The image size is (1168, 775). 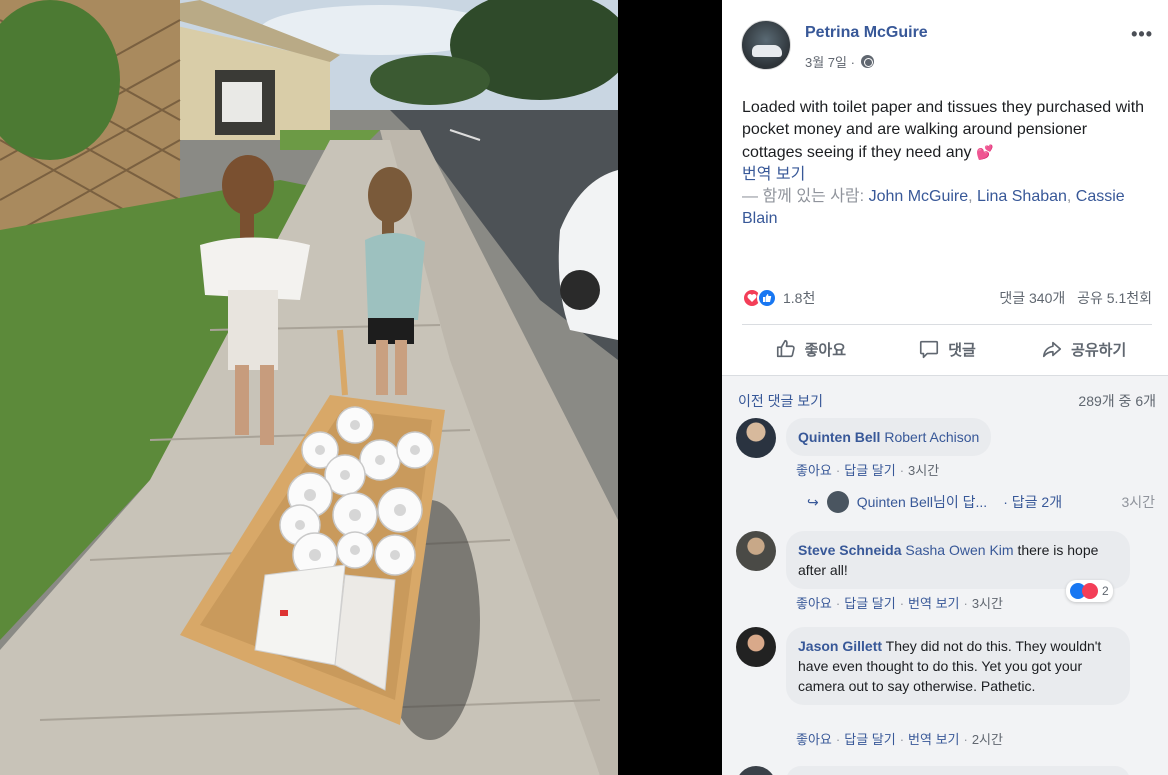 I want to click on comment-partial, so click(x=946, y=770).